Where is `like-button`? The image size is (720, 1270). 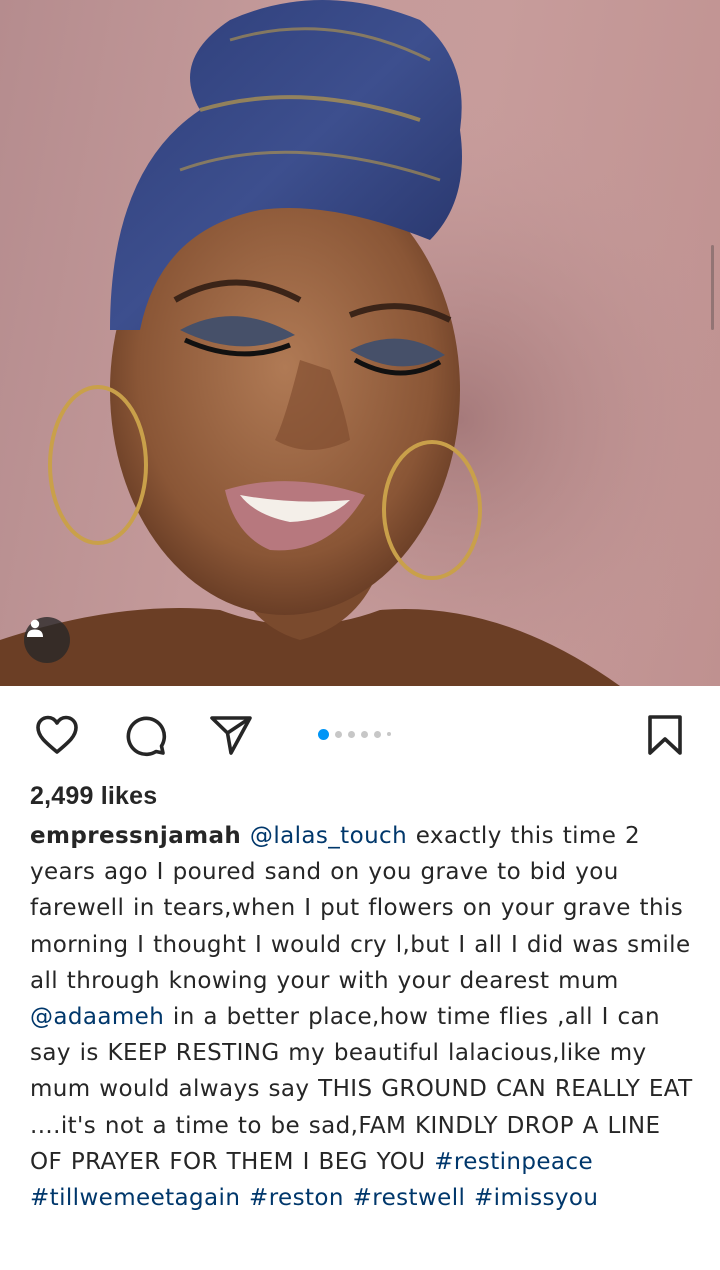 like-button is located at coordinates (57, 735).